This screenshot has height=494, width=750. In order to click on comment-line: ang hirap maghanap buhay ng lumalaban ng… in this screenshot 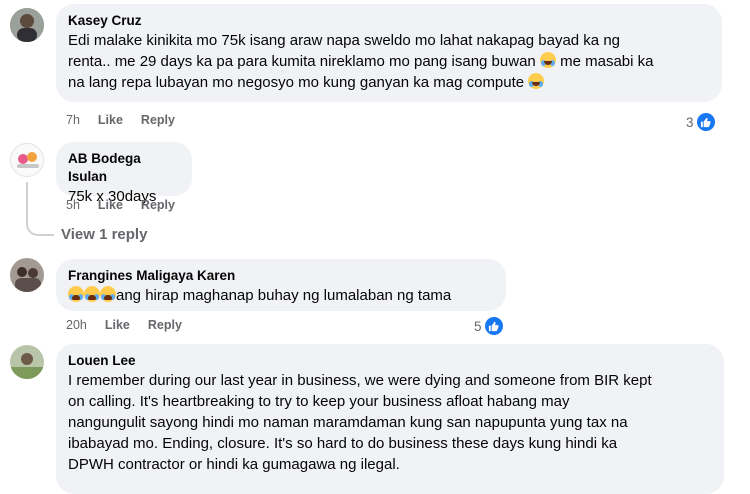, I will do `click(284, 295)`.